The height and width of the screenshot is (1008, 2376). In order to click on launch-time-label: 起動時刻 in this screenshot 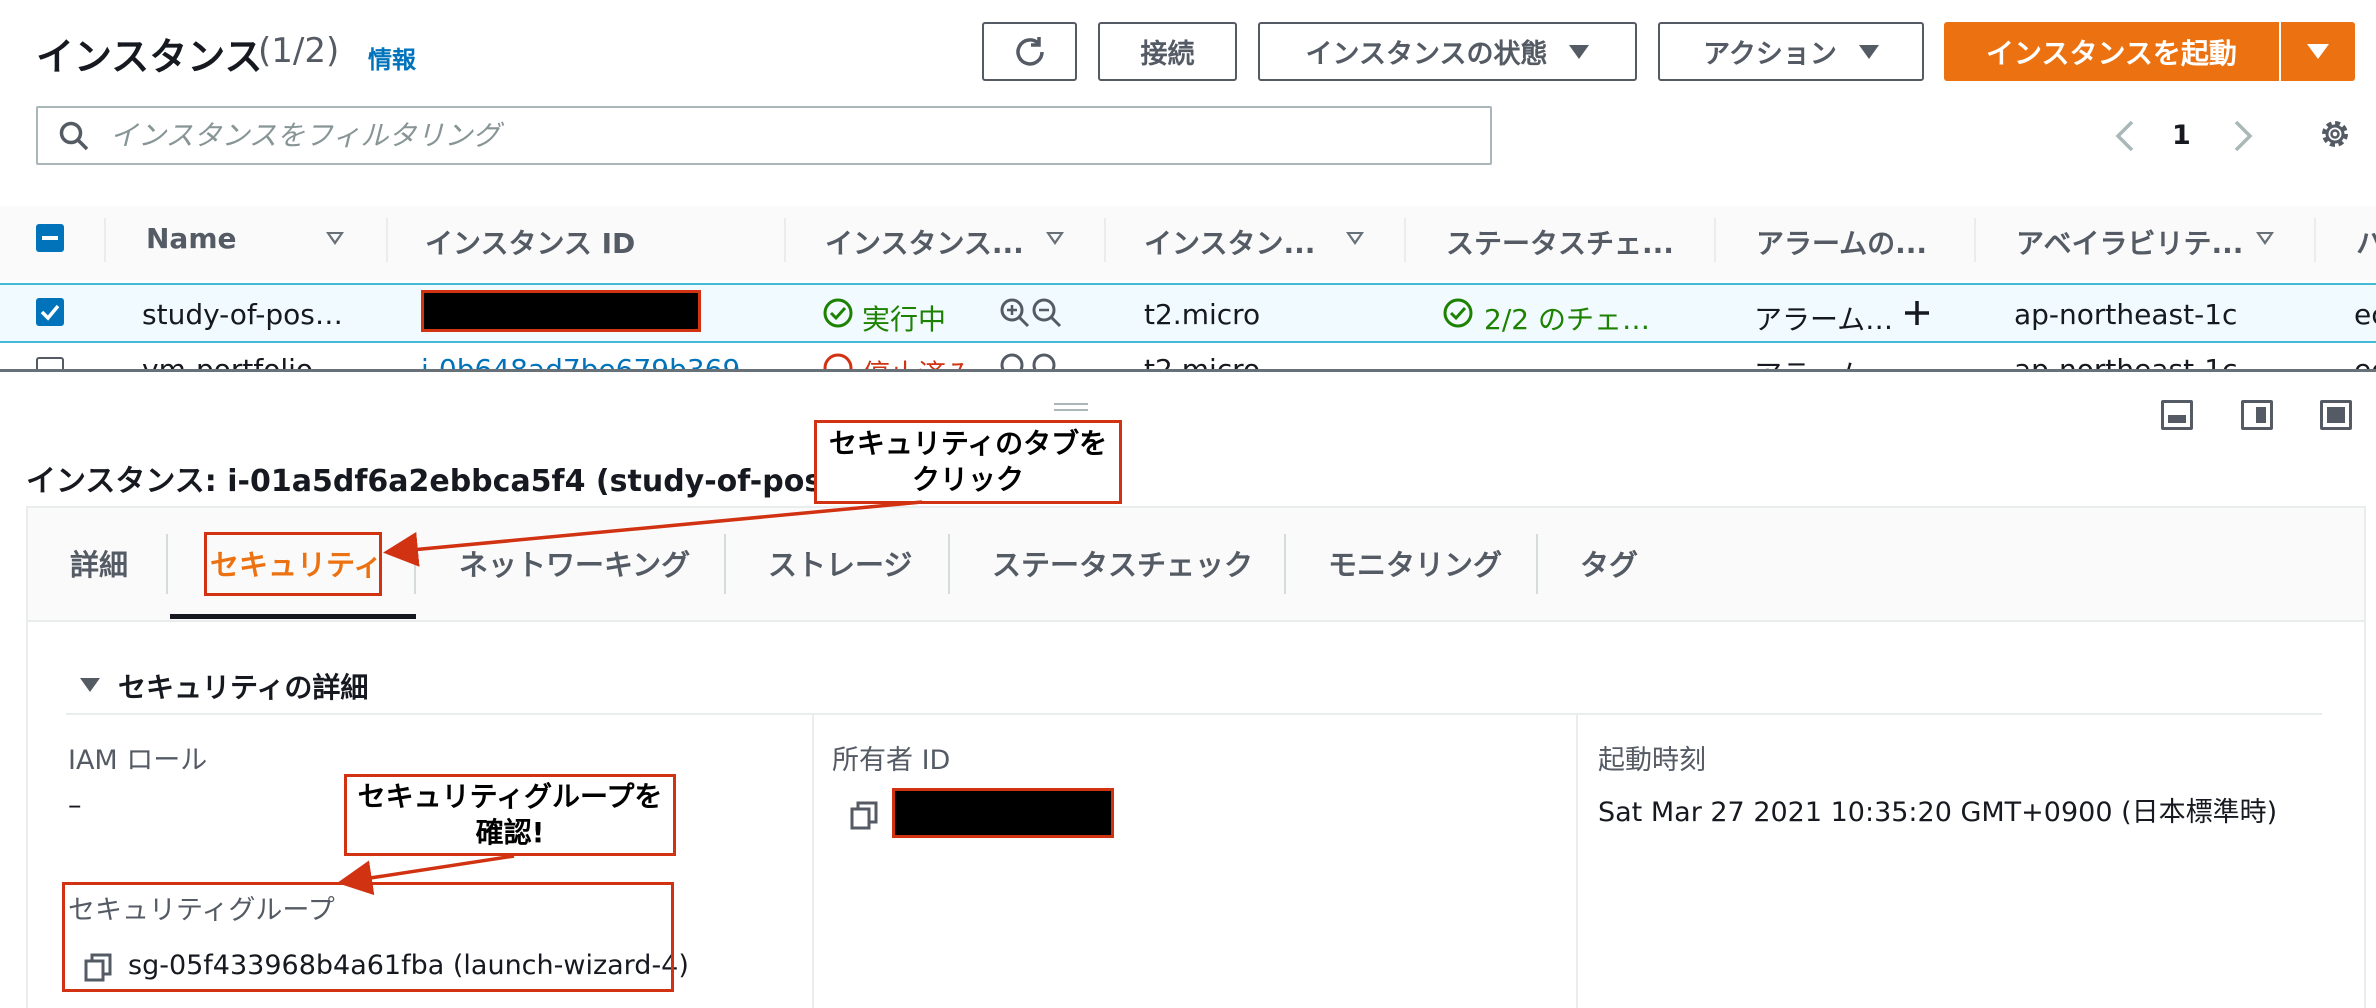, I will do `click(1652, 760)`.